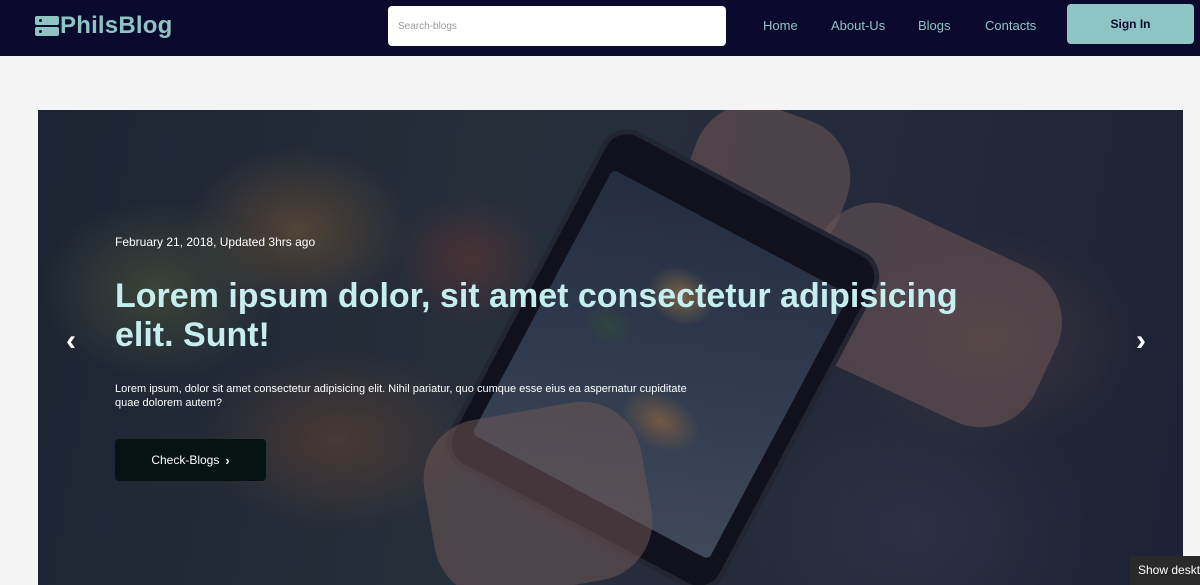  I want to click on check-blogs-button: Check-Blogs ›, so click(190, 460).